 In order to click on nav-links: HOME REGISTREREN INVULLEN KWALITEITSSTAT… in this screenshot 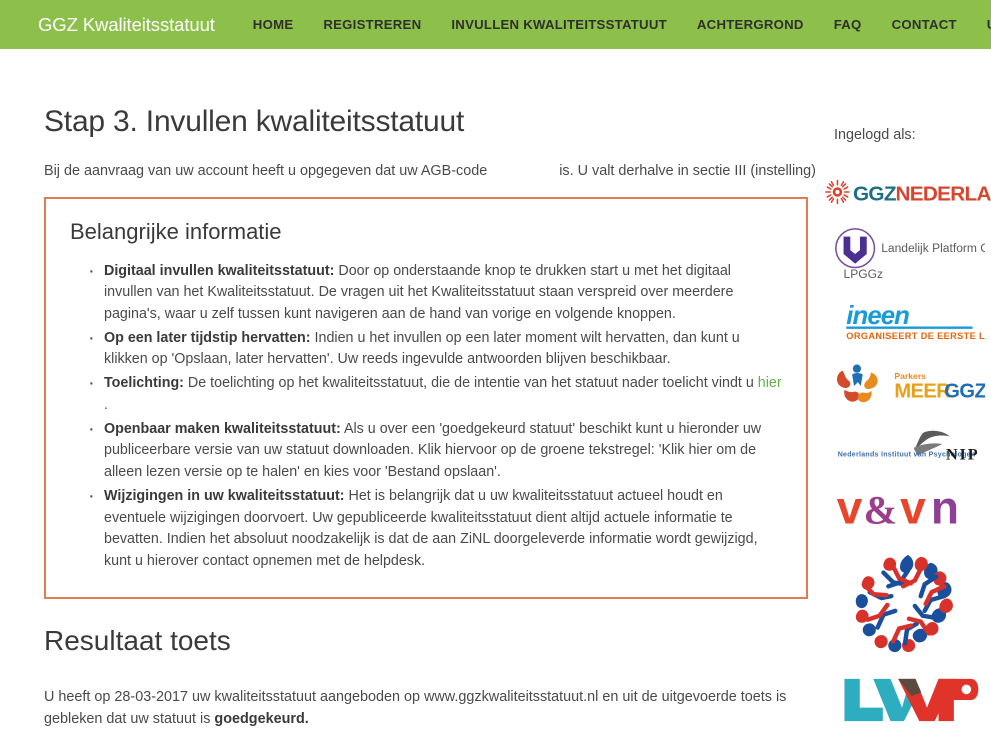, I will do `click(622, 24)`.